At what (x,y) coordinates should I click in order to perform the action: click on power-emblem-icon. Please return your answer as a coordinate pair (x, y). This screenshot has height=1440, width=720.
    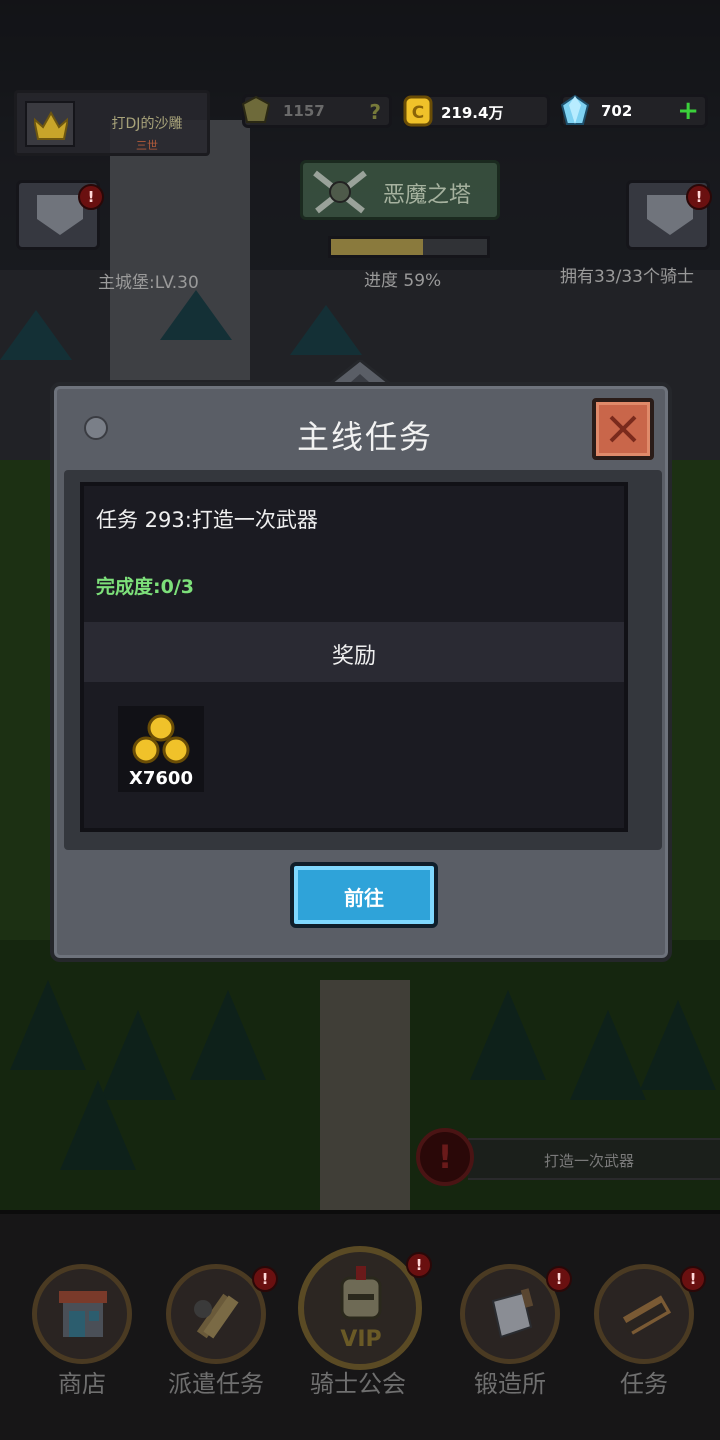
    Looking at the image, I should click on (256, 109).